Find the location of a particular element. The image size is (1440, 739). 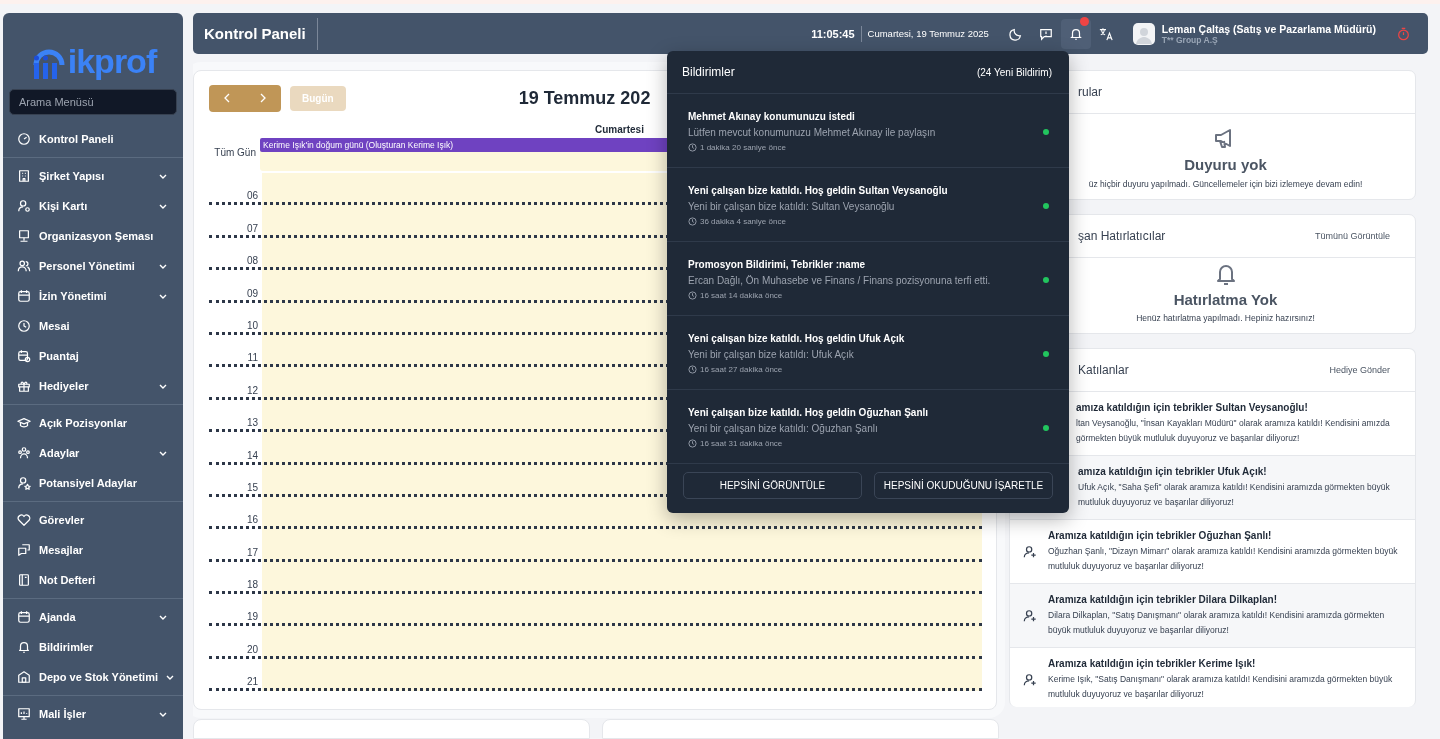

sidebar-item: Hediyeler is located at coordinates (93, 386).